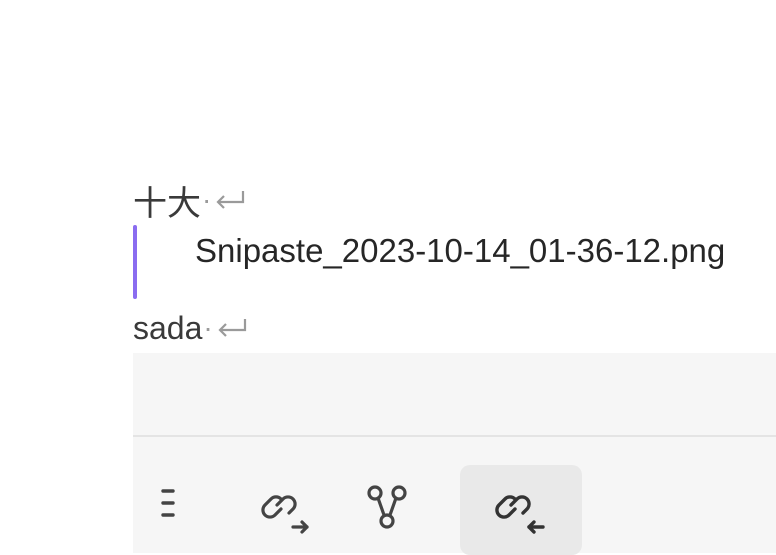 This screenshot has height=555, width=776. What do you see at coordinates (167, 203) in the screenshot?
I see `line-text: 十大` at bounding box center [167, 203].